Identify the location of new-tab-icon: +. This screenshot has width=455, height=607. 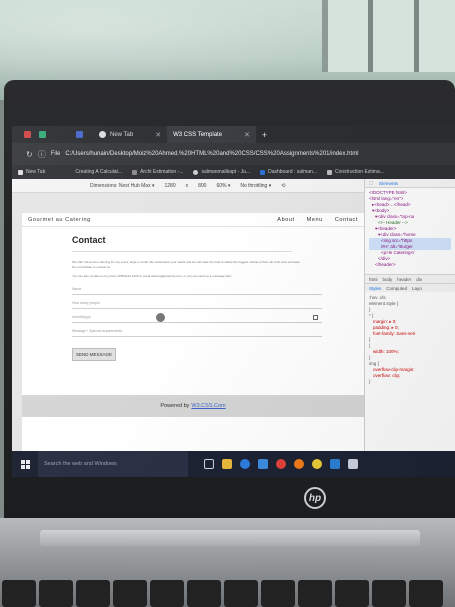
(264, 135).